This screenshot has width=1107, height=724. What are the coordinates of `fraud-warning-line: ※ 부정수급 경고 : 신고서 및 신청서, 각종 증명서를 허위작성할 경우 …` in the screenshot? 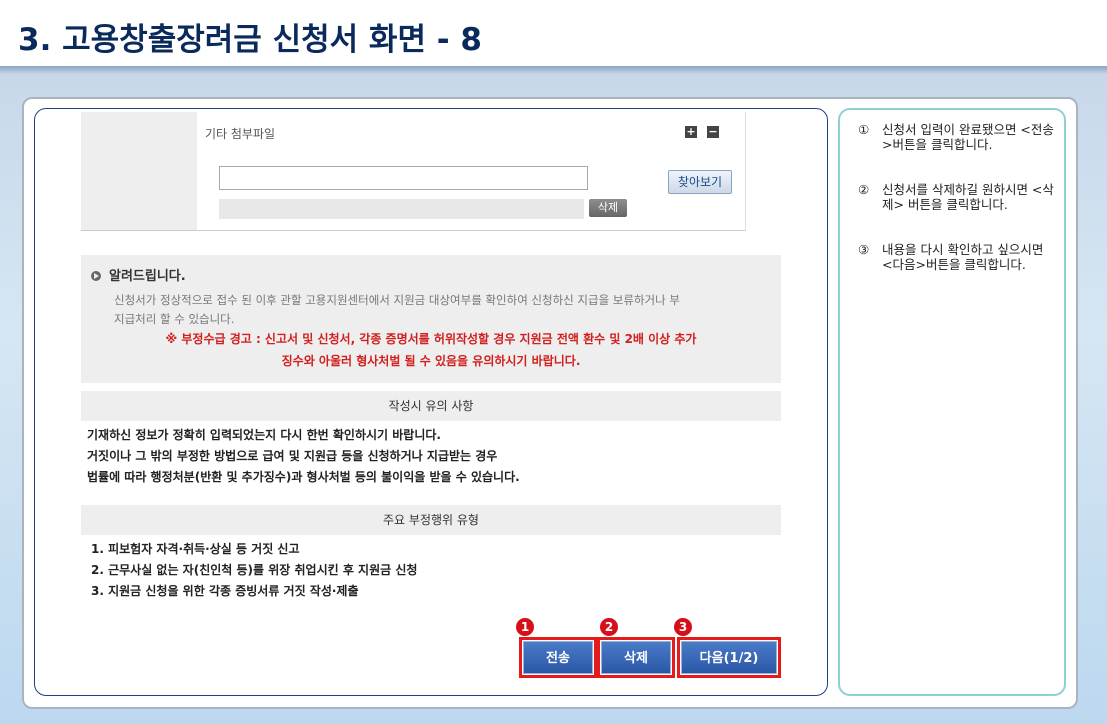 It's located at (431, 339).